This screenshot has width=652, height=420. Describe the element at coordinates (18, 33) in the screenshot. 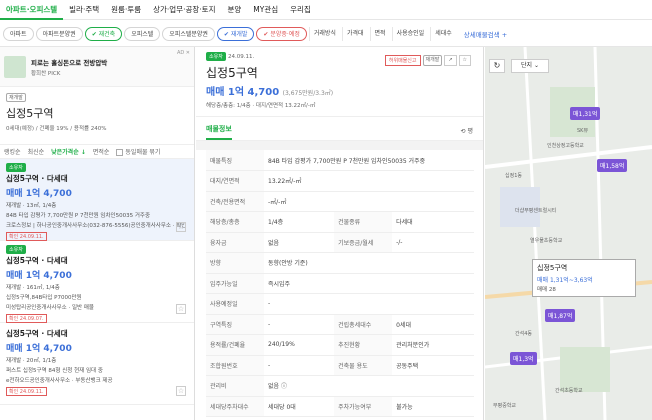

I see `filter-apt: 아파트` at that location.